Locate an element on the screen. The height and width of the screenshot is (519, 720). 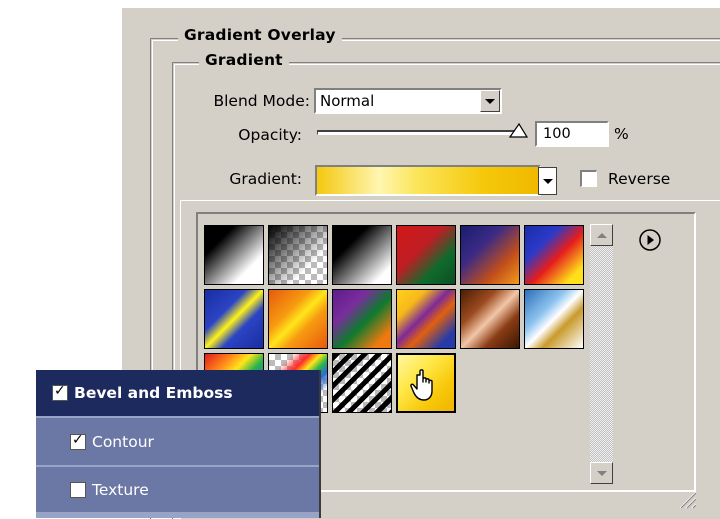
preset-yellow-violet-orange-blue is located at coordinates (426, 319).